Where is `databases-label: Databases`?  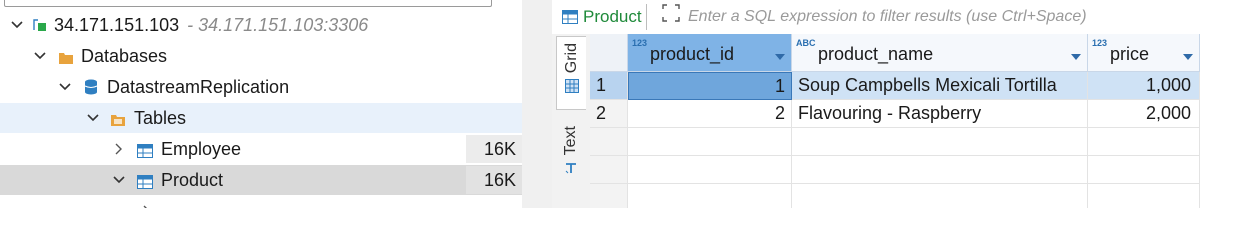 databases-label: Databases is located at coordinates (124, 55).